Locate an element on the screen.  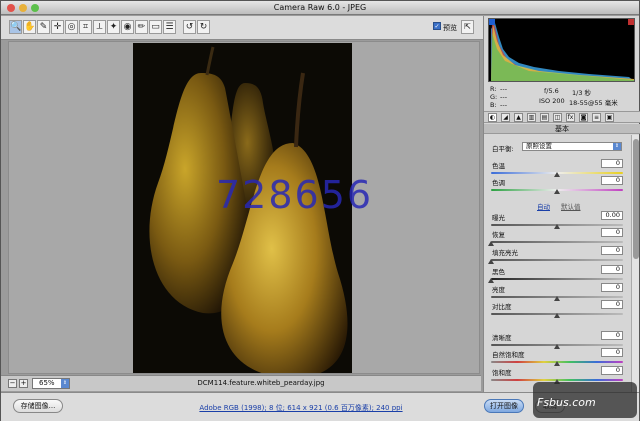
color-sampler-icon: ✛ is located at coordinates (57, 27).